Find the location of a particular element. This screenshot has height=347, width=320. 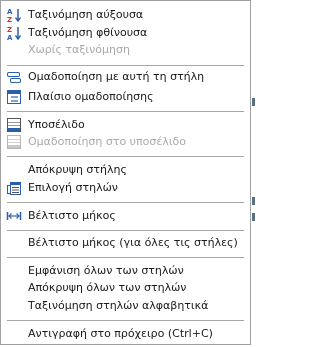

menu-item-label: Ταξινόμηση στηλών αλφαβητικά is located at coordinates (118, 305).